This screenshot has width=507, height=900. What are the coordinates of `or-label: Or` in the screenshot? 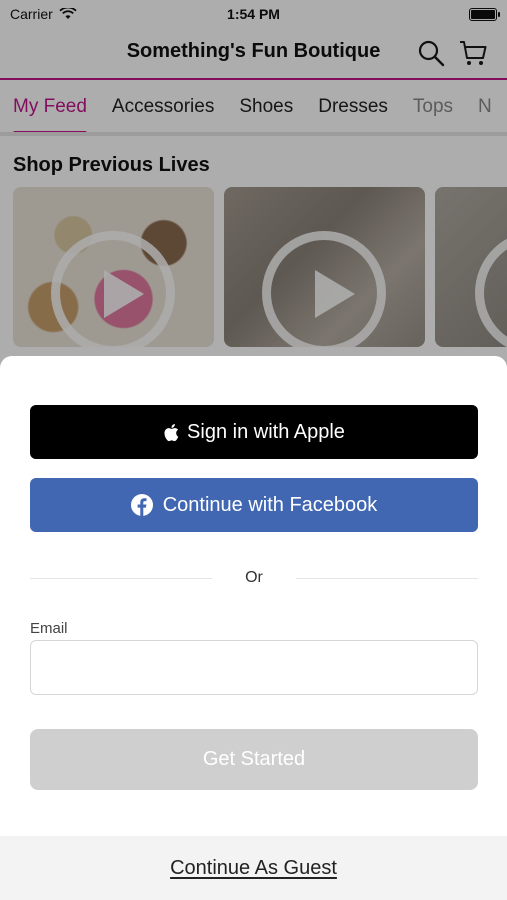 It's located at (254, 577).